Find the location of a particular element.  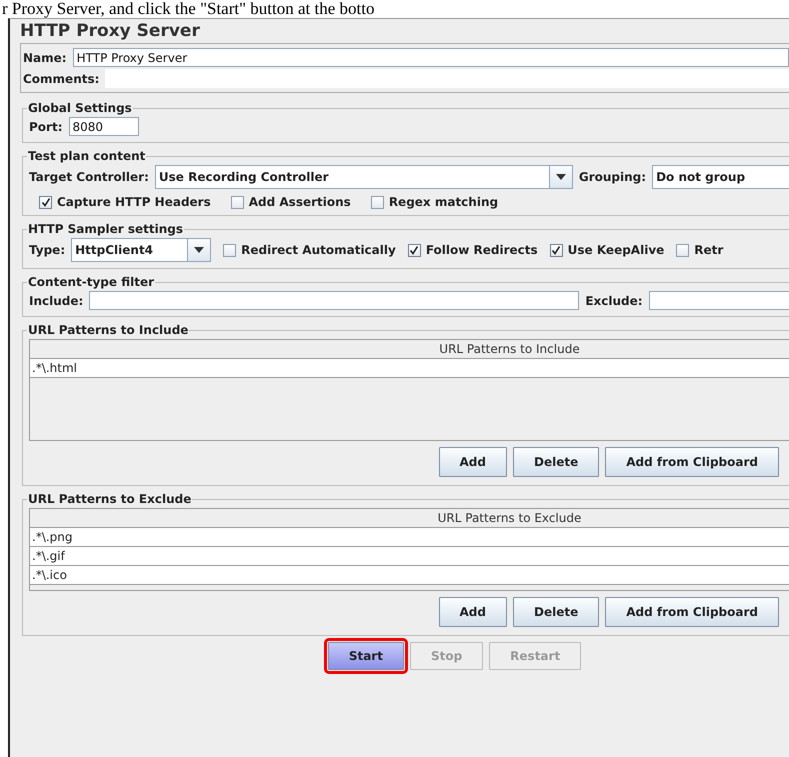

group-title: URL Patterns to Include is located at coordinates (108, 330).